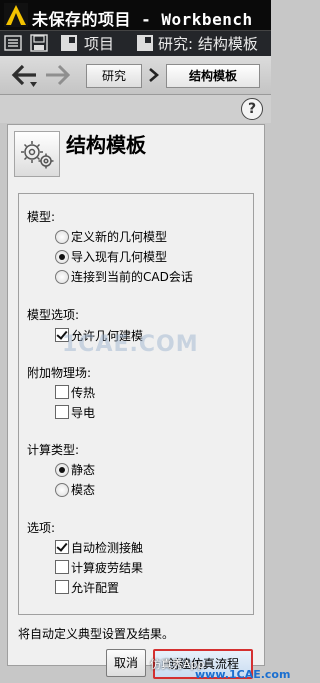 The width and height of the screenshot is (320, 683). I want to click on checkbox-label: 传热, so click(83, 393).